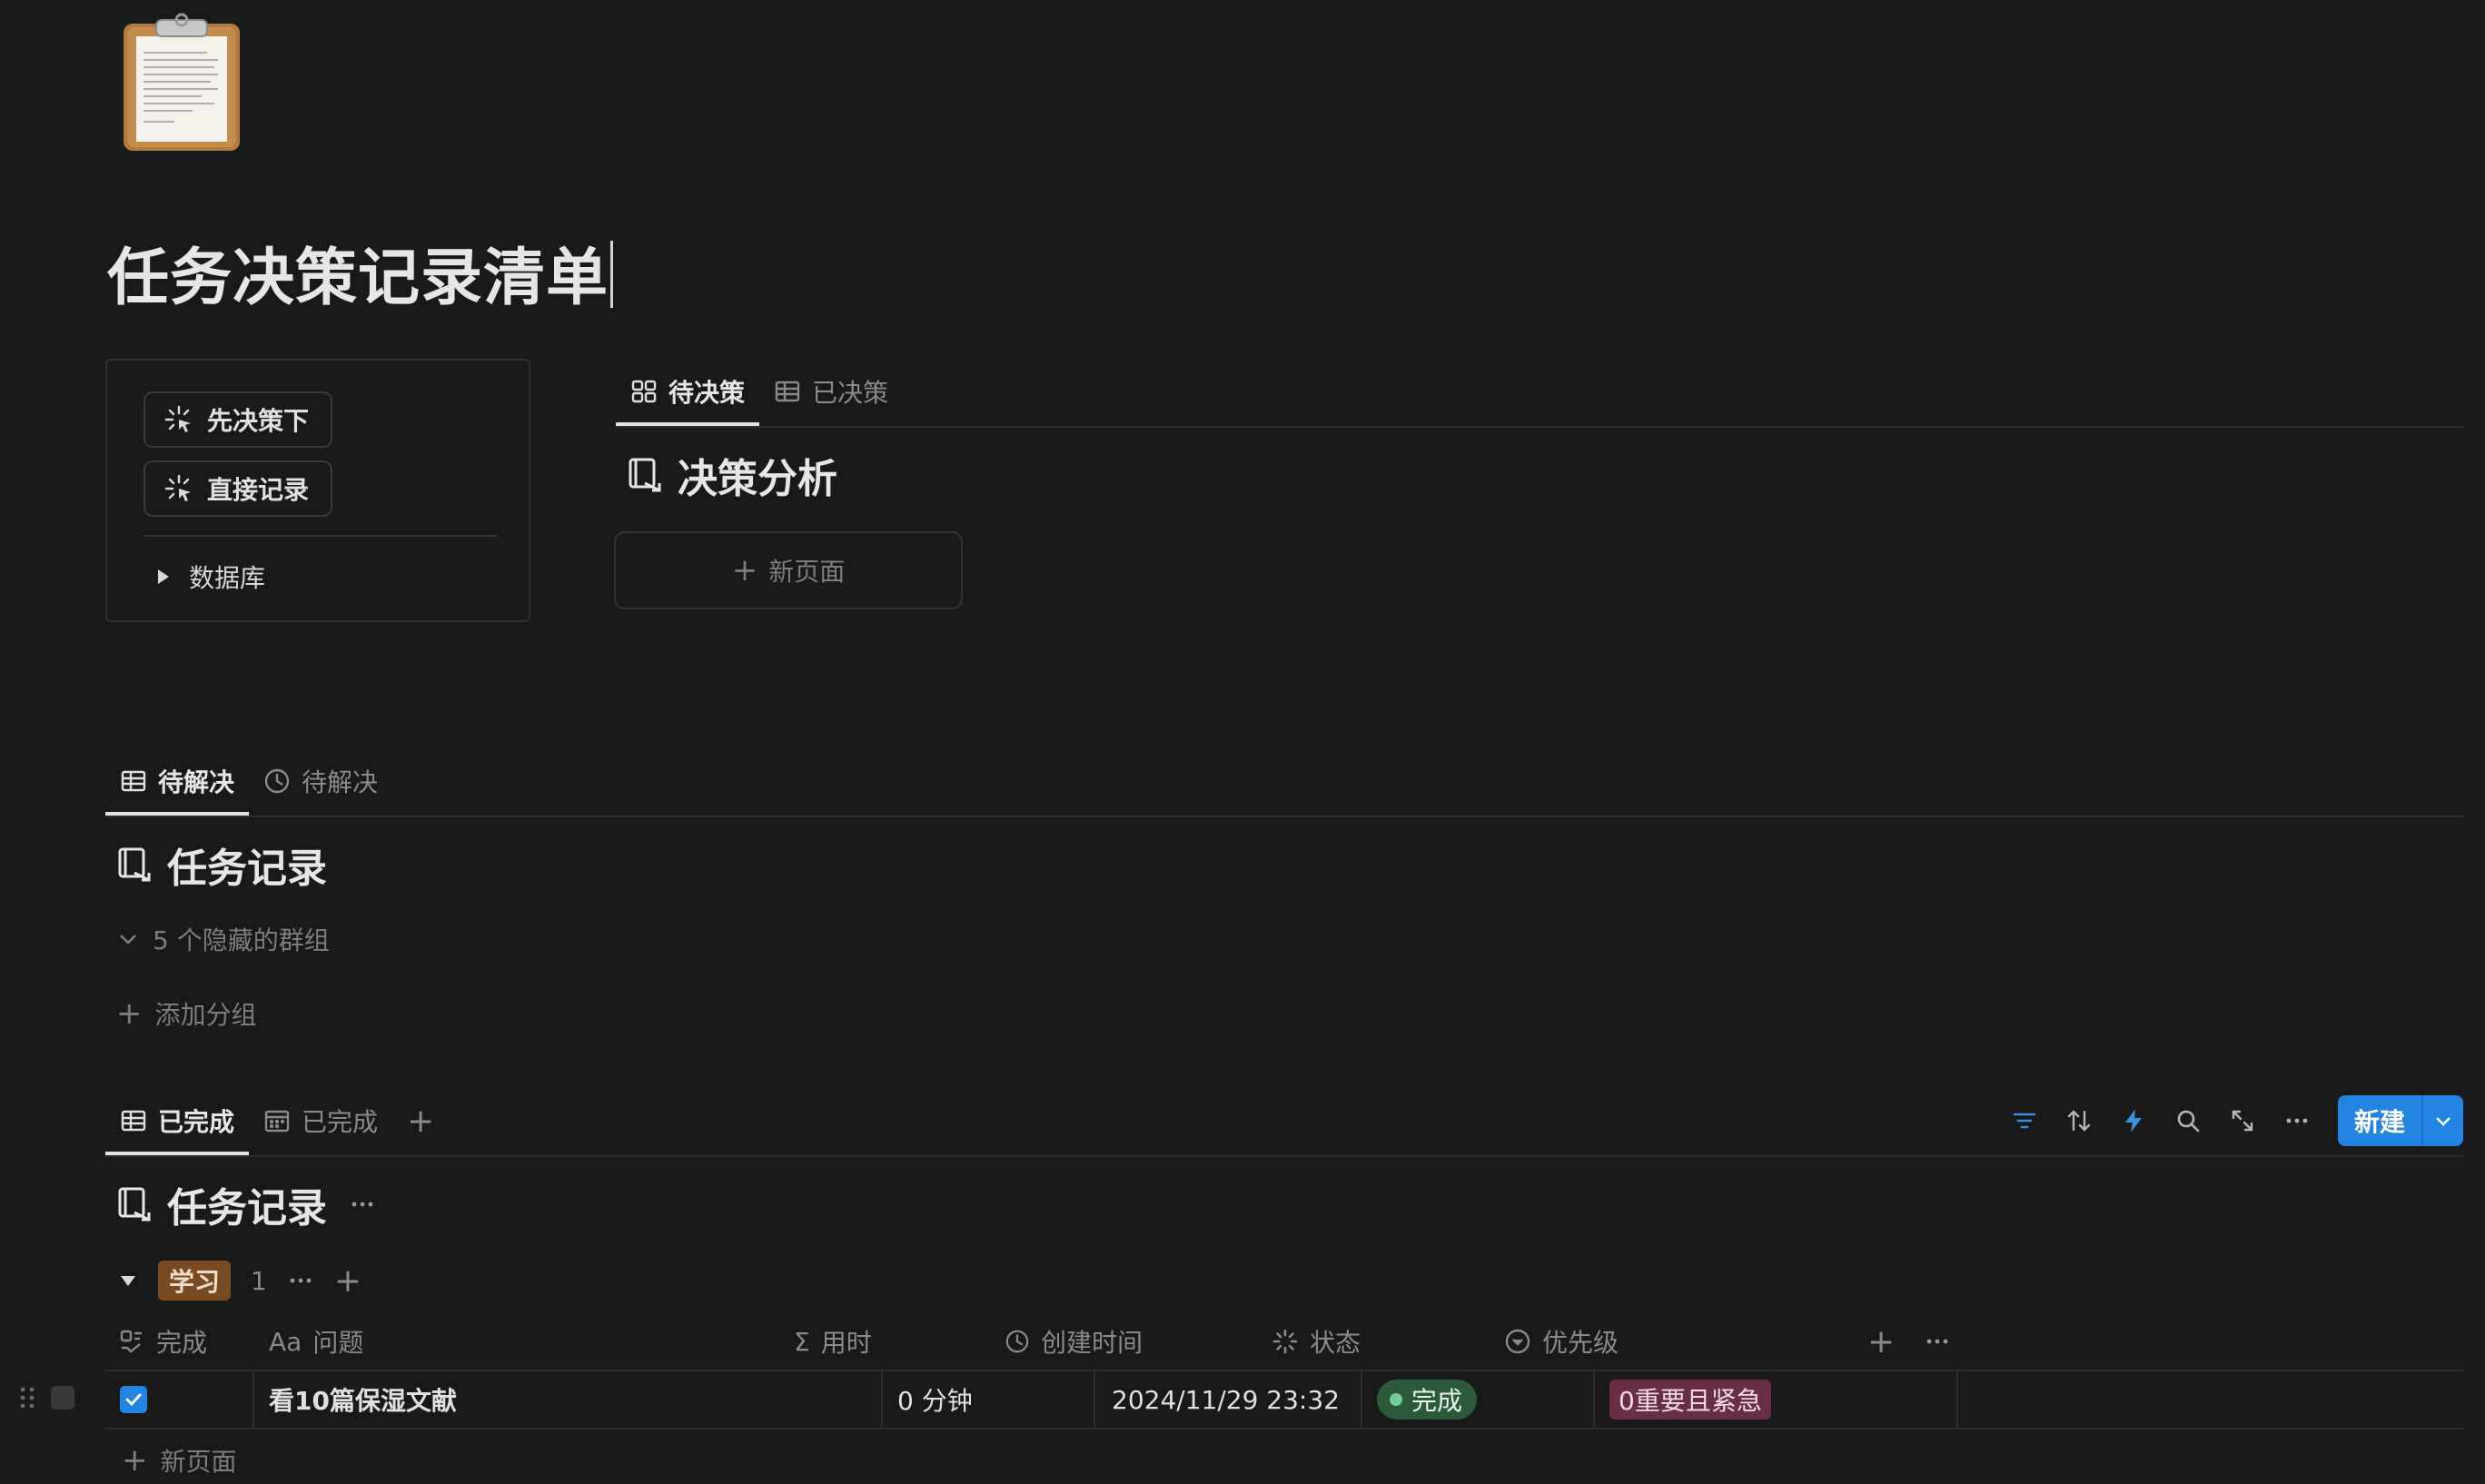  What do you see at coordinates (46, 1397) in the screenshot?
I see `row-gutter` at bounding box center [46, 1397].